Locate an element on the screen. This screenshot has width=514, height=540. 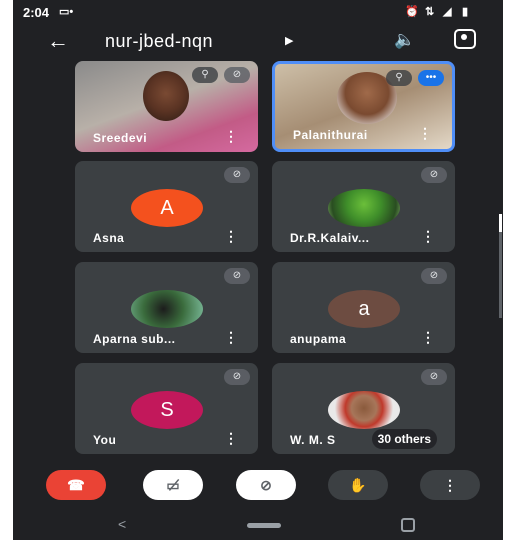
system-nav-bar: < is located at coordinates (258, 526).